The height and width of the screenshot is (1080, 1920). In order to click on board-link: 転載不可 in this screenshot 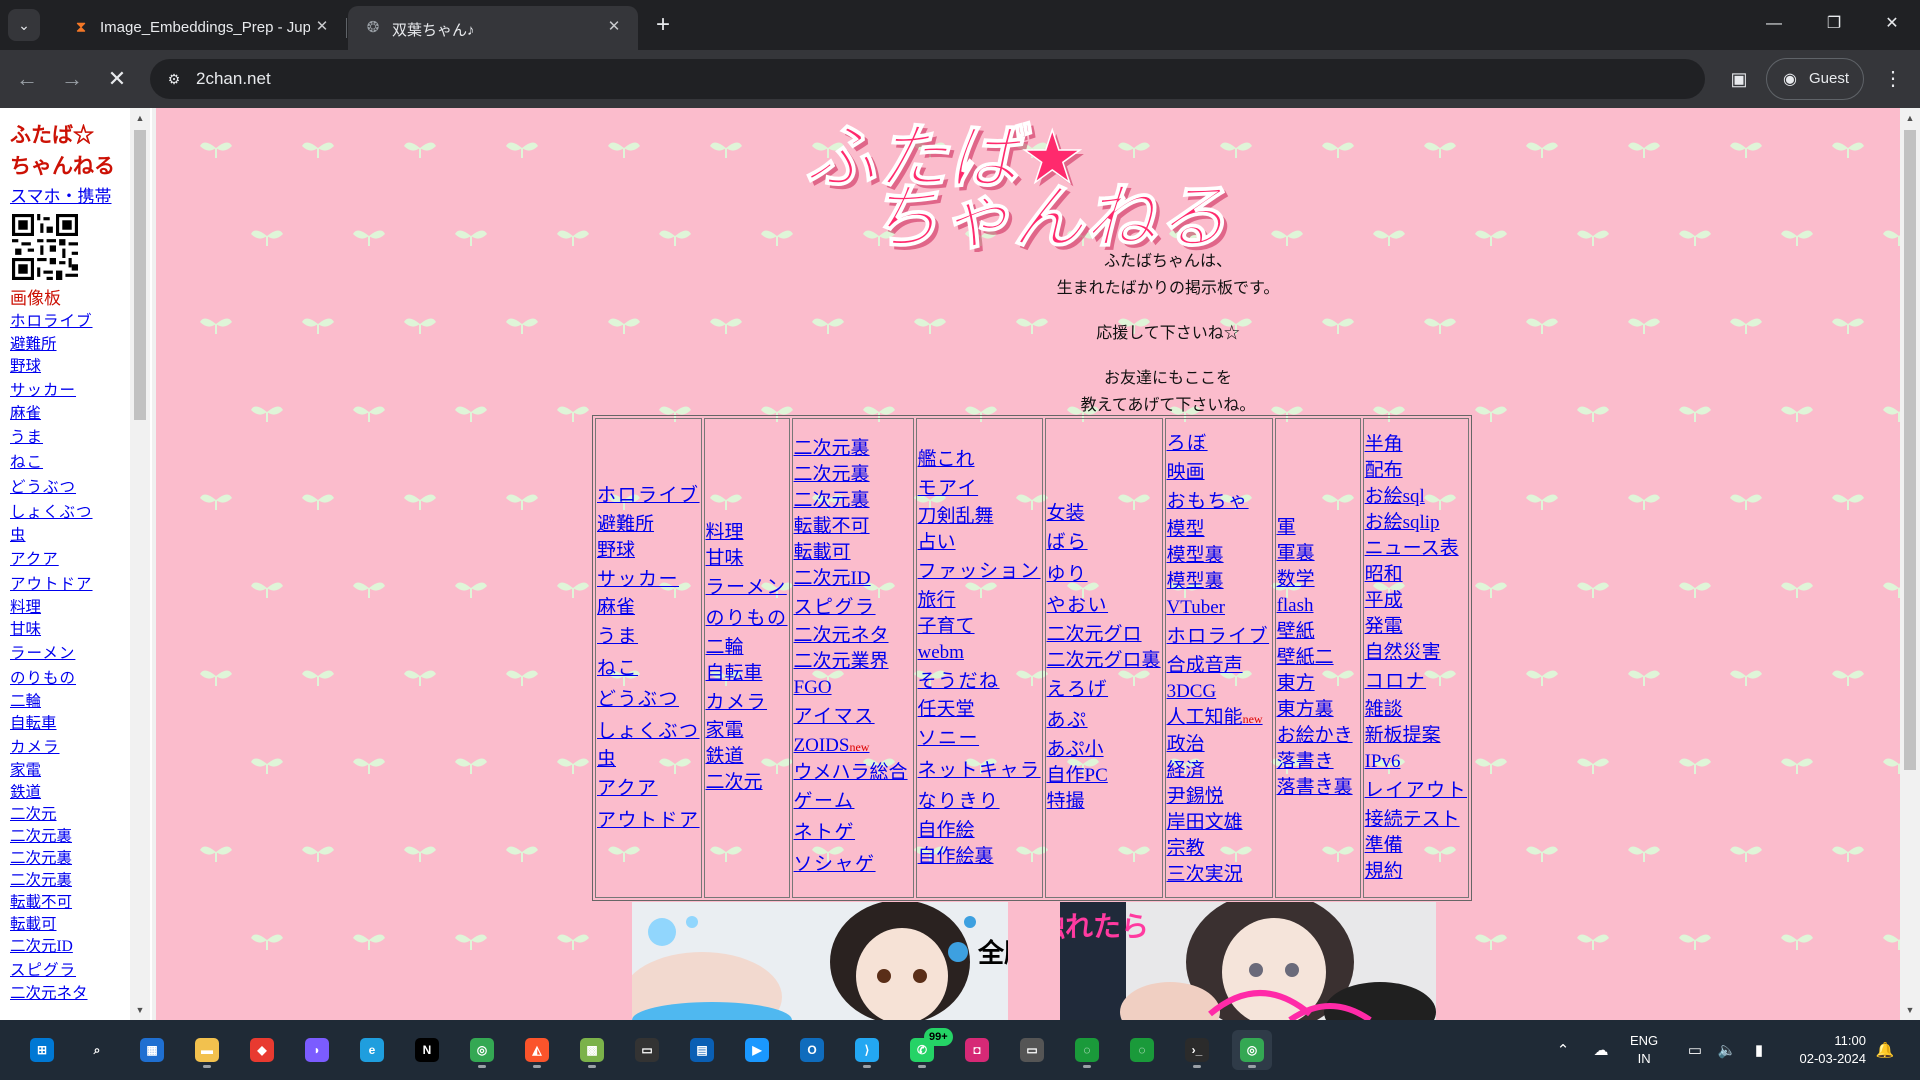, I will do `click(853, 527)`.